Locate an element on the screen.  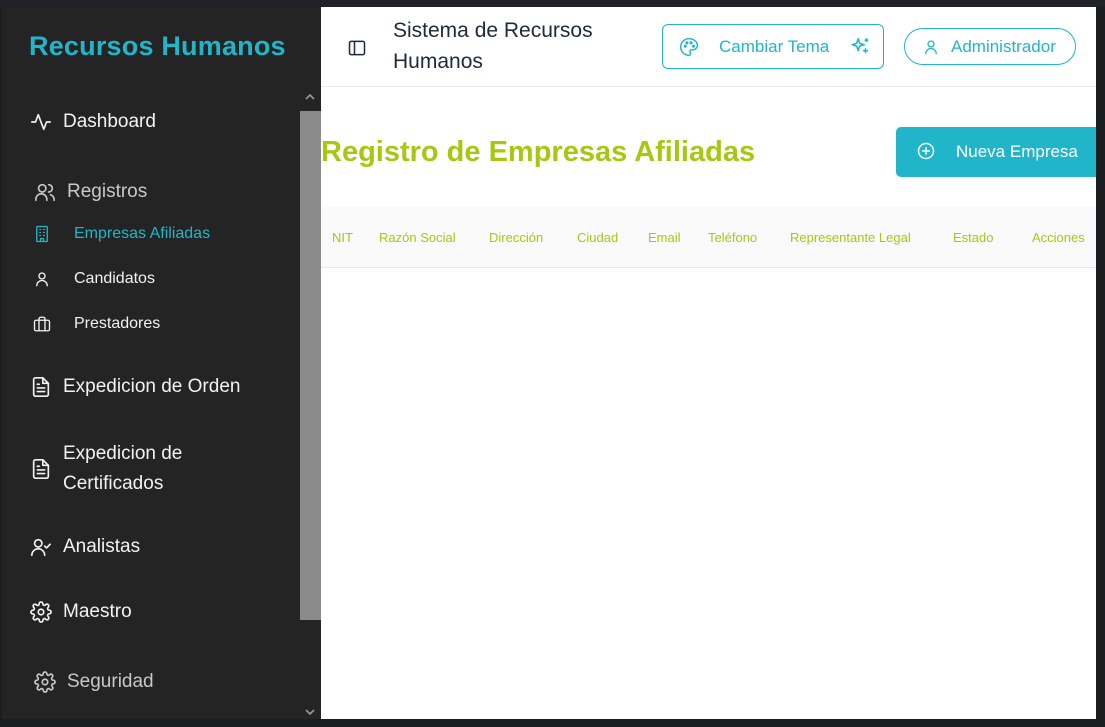
nav-seguridad: Seguridad is located at coordinates (93, 682).